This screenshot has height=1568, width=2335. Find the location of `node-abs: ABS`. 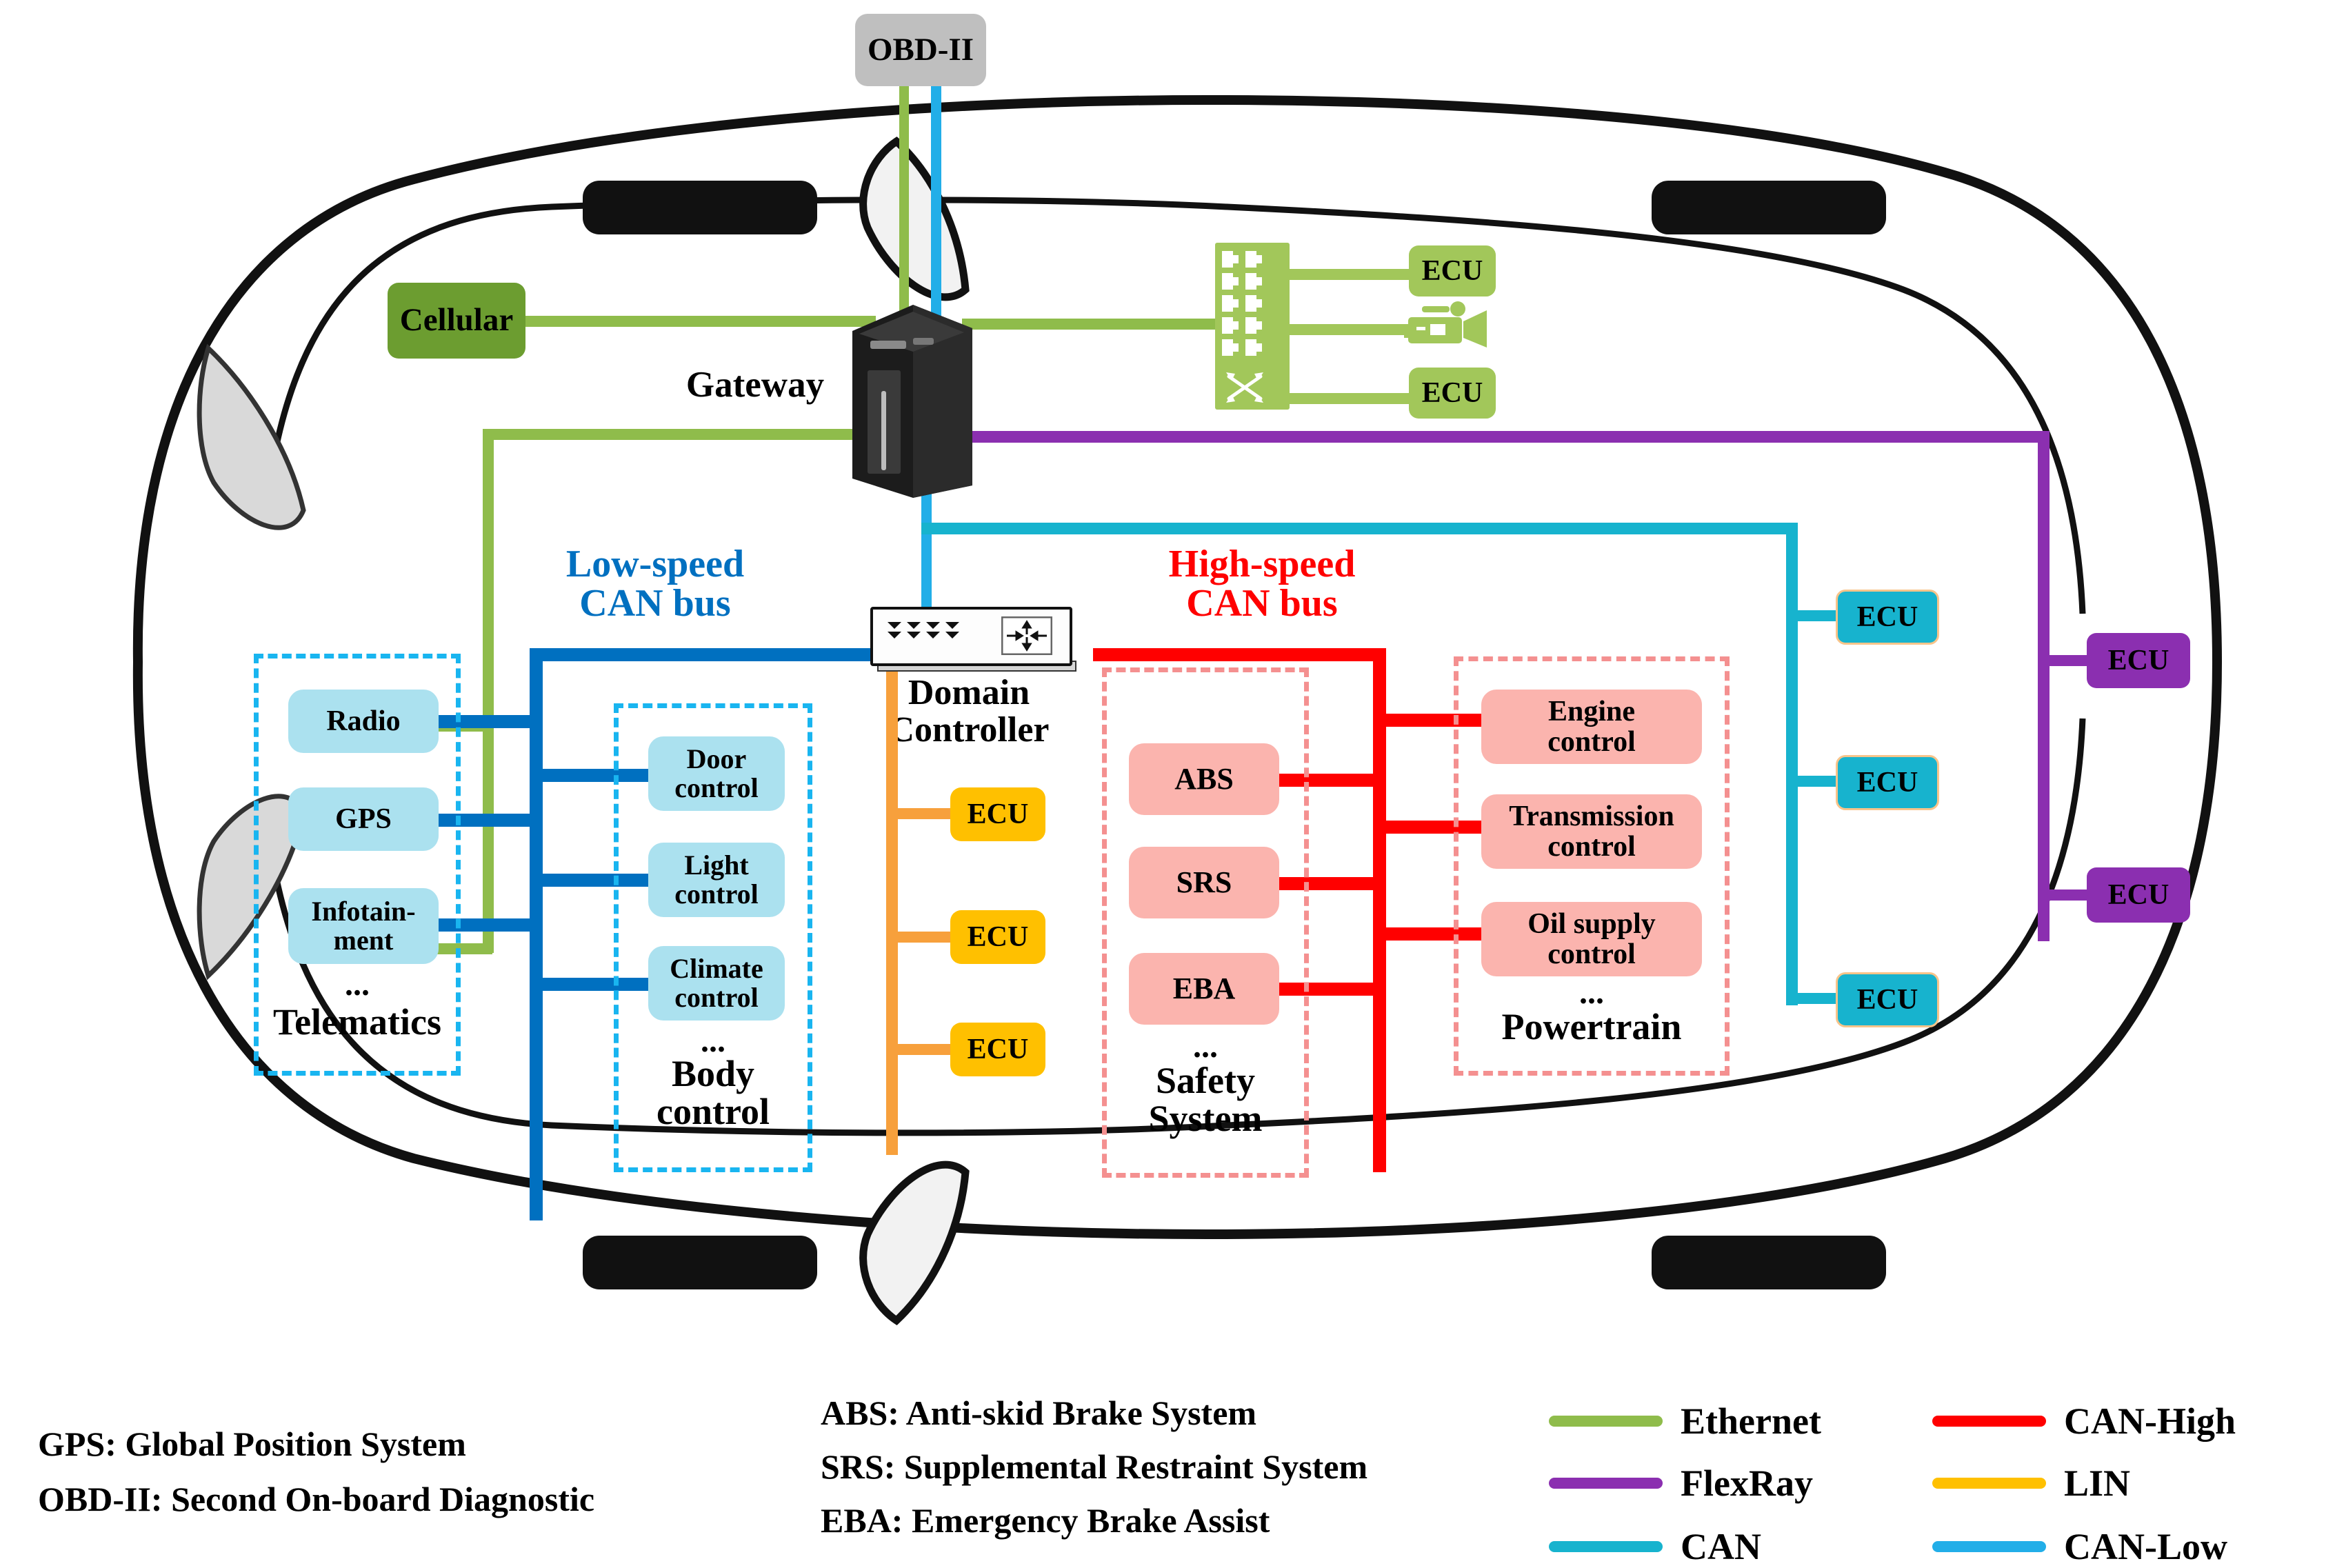

node-abs: ABS is located at coordinates (1204, 779).